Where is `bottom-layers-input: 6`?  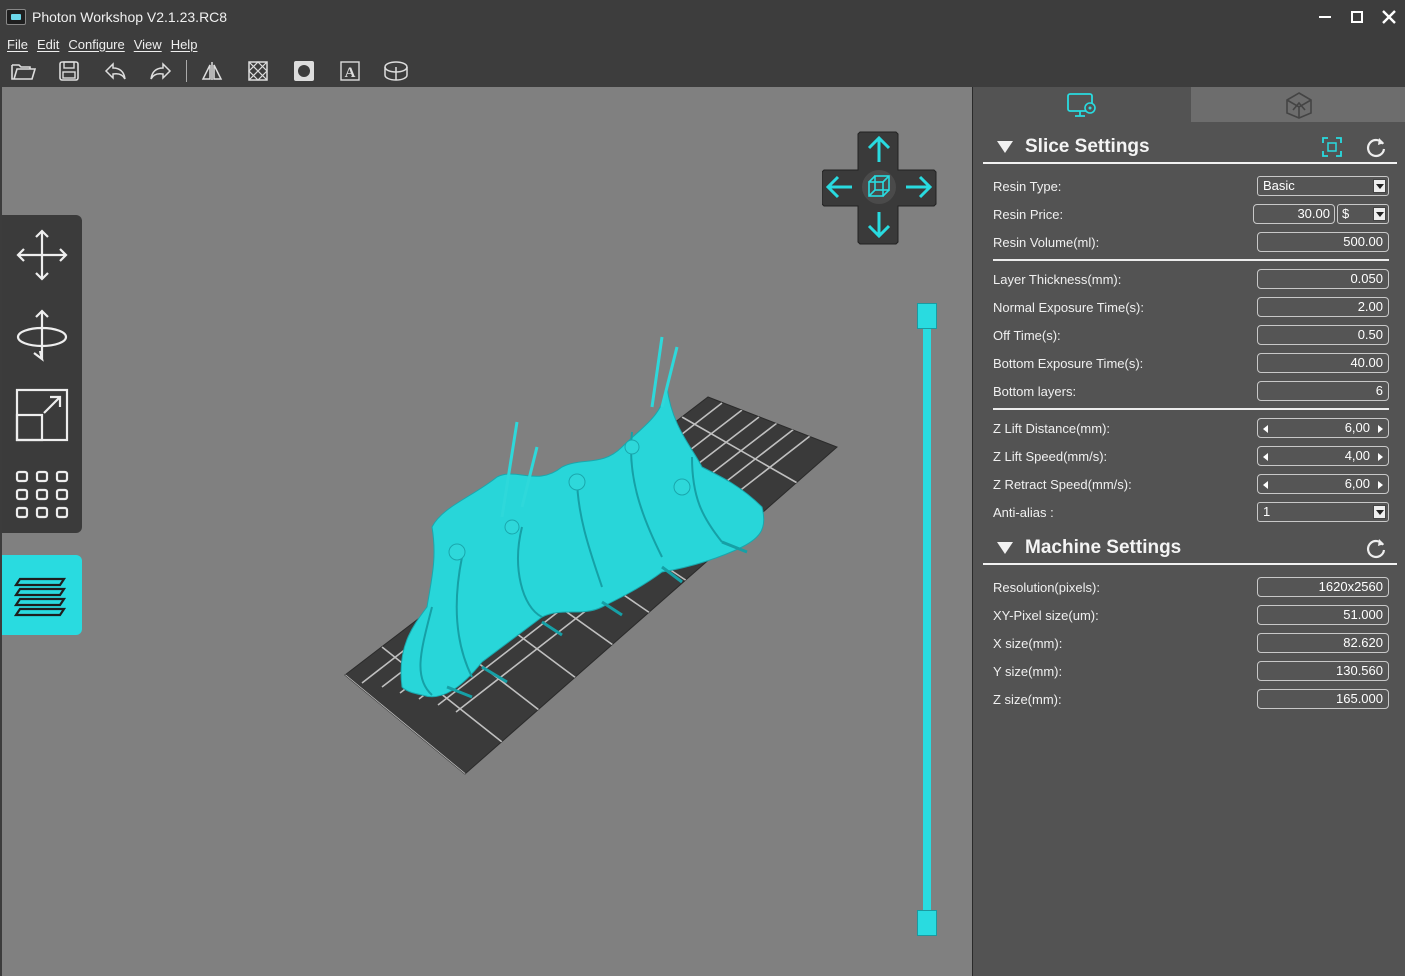
bottom-layers-input: 6 is located at coordinates (1323, 391).